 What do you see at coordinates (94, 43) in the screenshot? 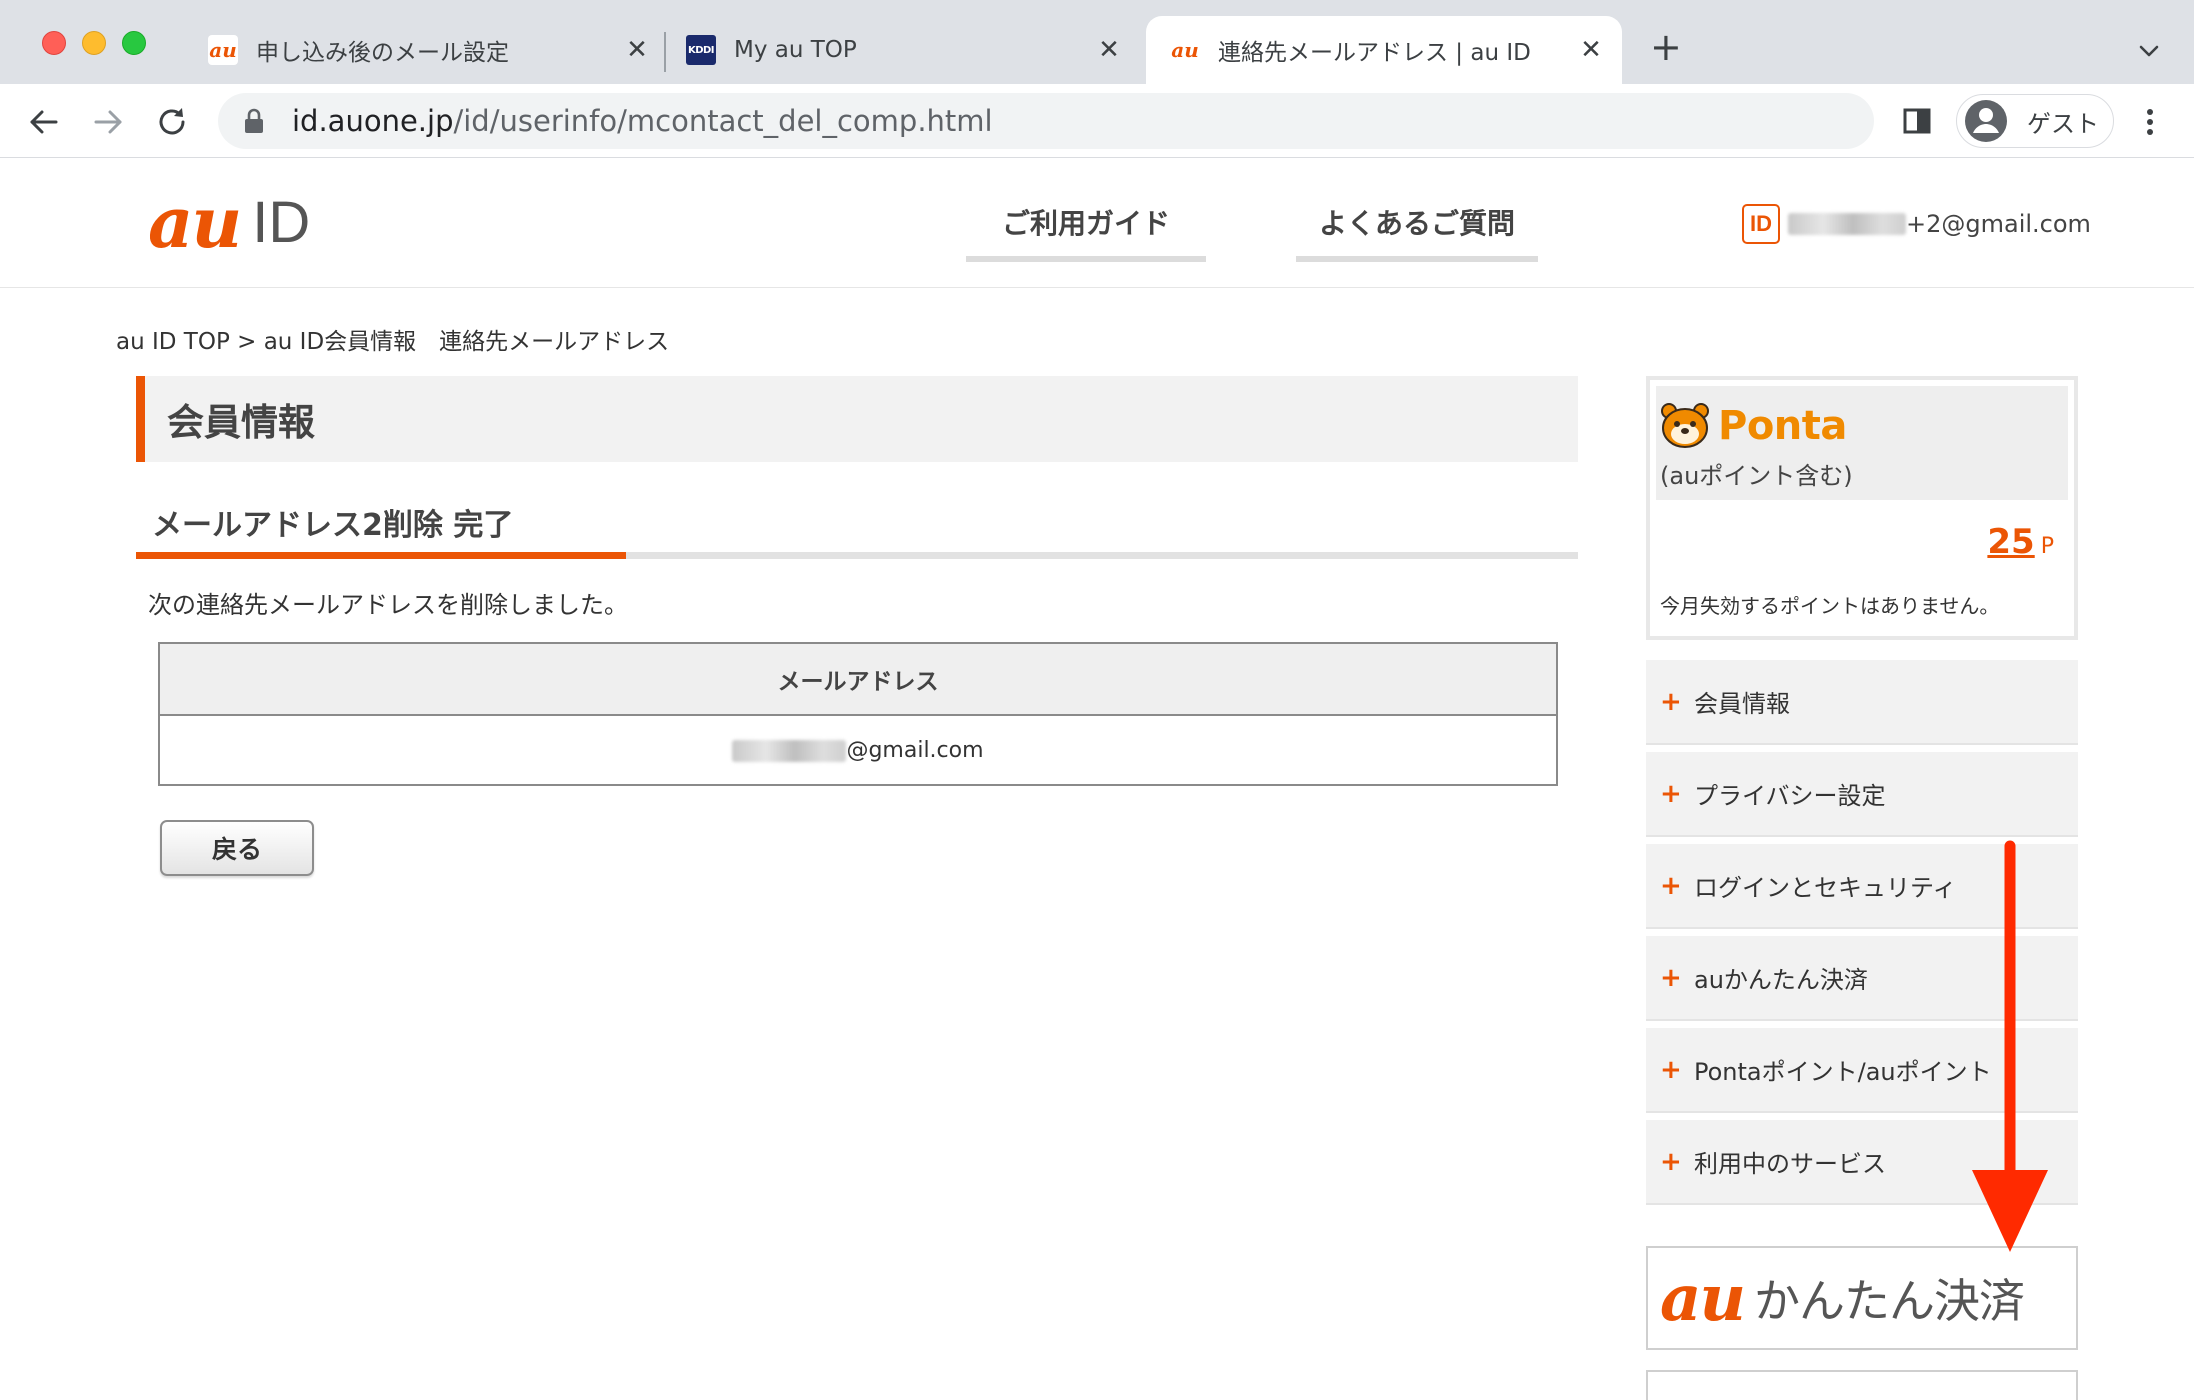
I see `window-minimize-button` at bounding box center [94, 43].